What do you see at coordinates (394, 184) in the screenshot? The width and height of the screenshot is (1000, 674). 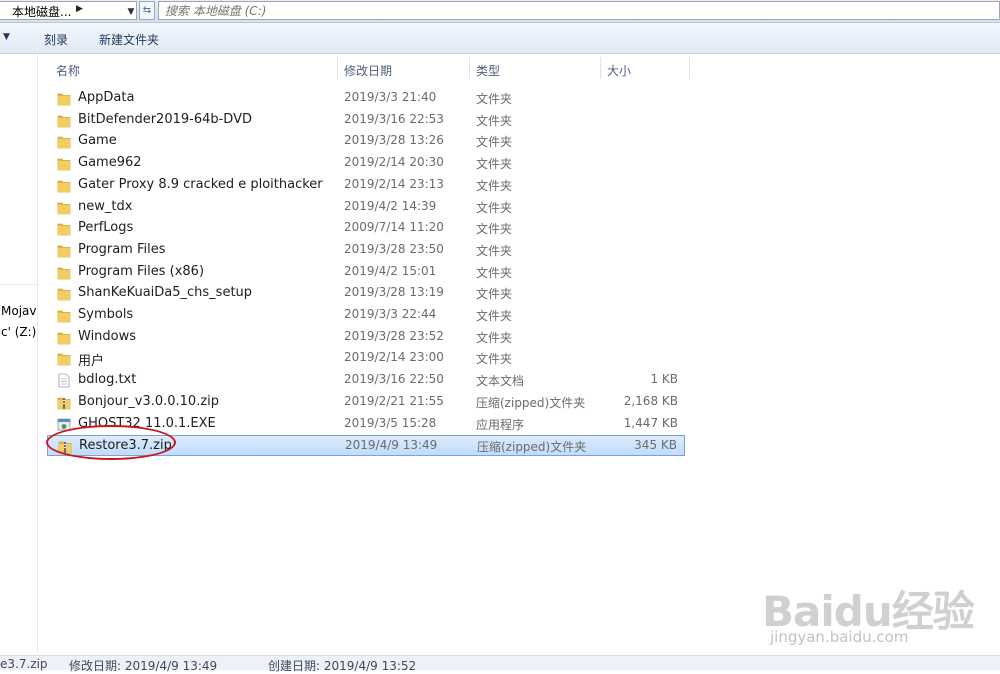 I see `file-modified: 2019/2/14 23:13` at bounding box center [394, 184].